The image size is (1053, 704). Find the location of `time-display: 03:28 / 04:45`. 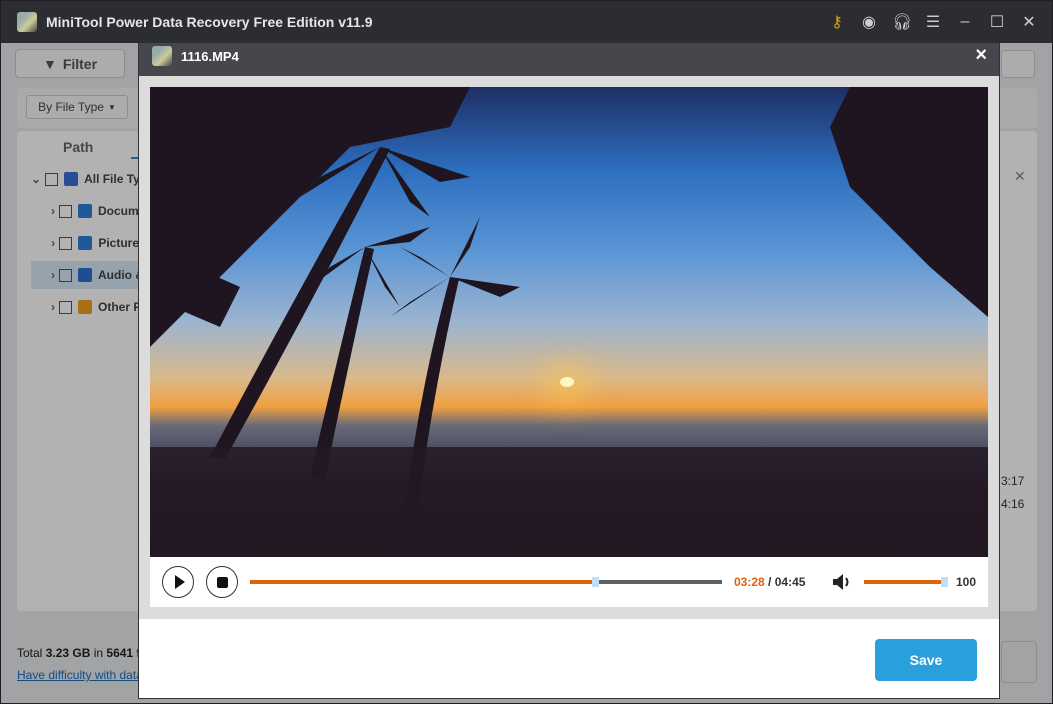

time-display: 03:28 / 04:45 is located at coordinates (769, 582).